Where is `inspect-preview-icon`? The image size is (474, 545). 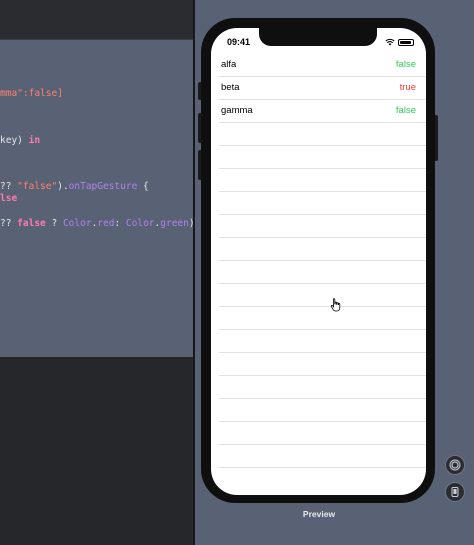 inspect-preview-icon is located at coordinates (455, 492).